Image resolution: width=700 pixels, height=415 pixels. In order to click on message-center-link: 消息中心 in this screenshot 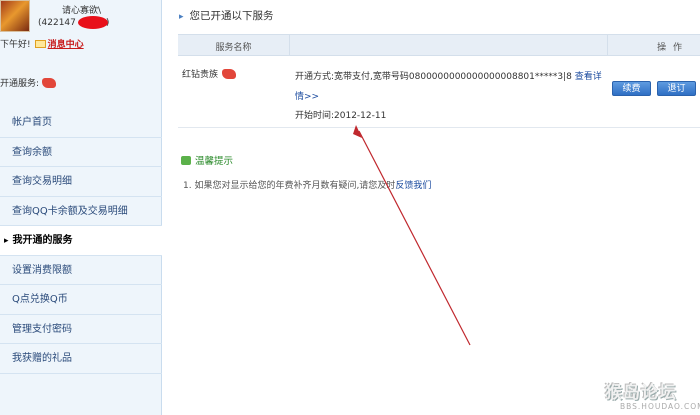, I will do `click(66, 43)`.